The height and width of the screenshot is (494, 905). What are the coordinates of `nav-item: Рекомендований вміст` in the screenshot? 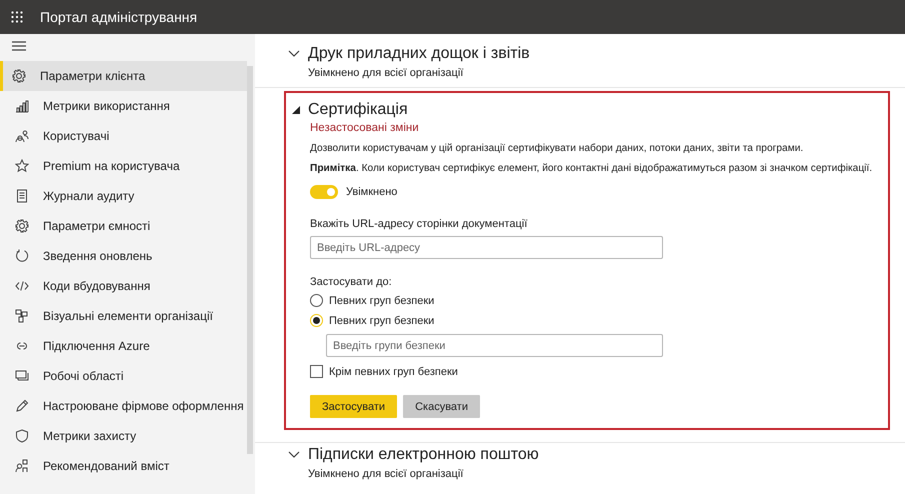 It's located at (123, 466).